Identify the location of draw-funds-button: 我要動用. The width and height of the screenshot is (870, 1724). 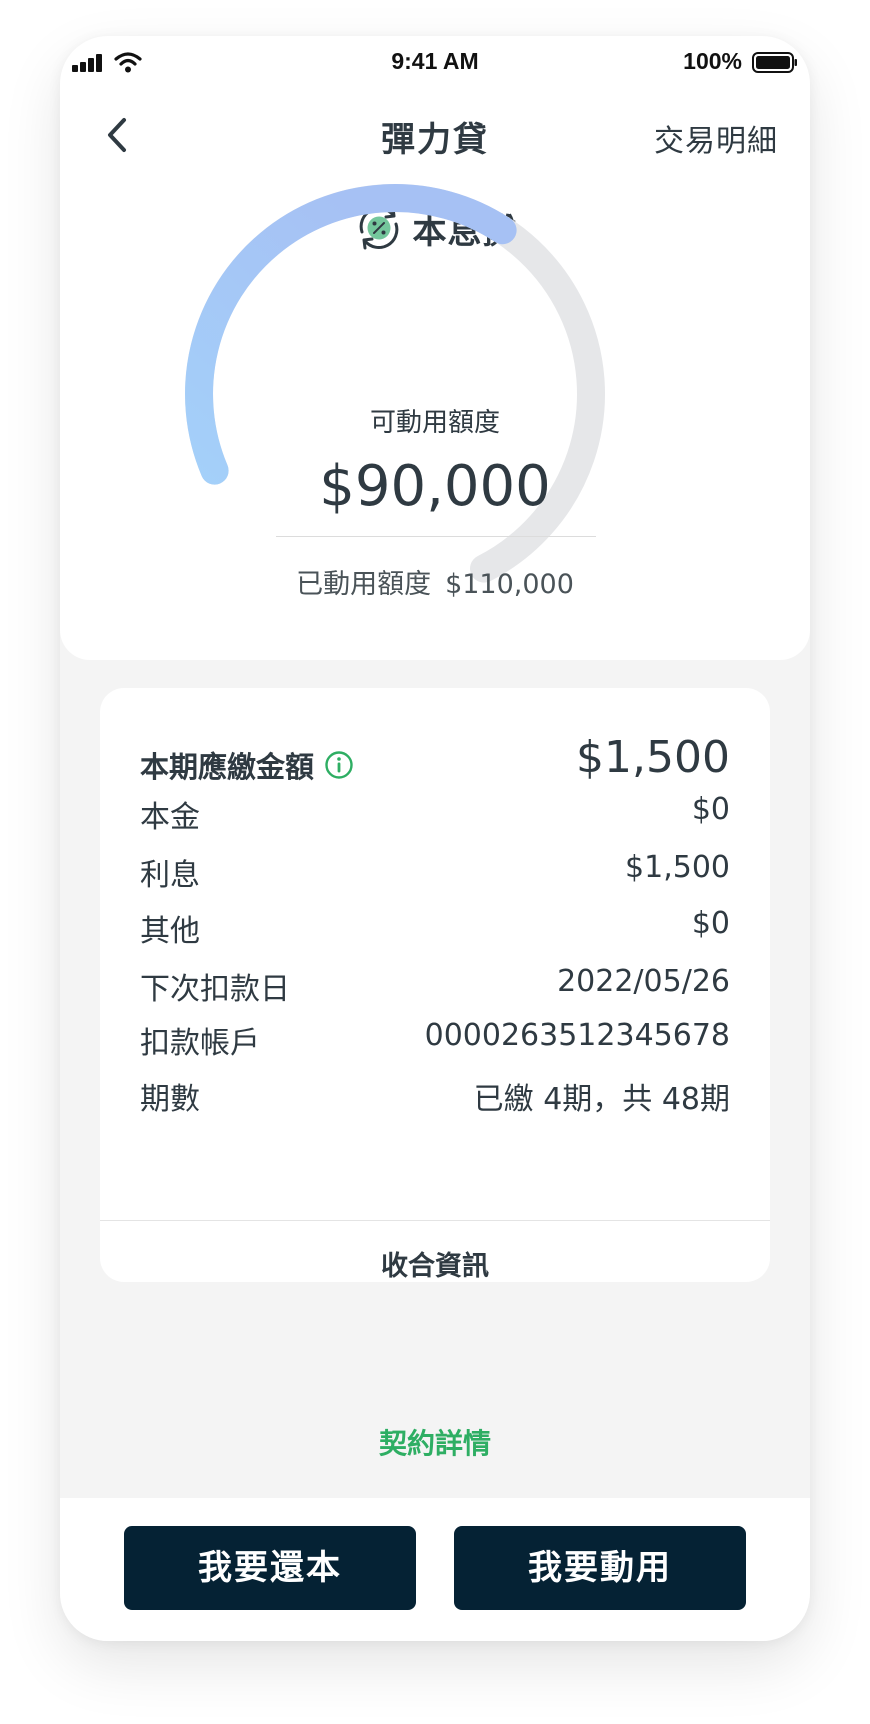
(600, 1568).